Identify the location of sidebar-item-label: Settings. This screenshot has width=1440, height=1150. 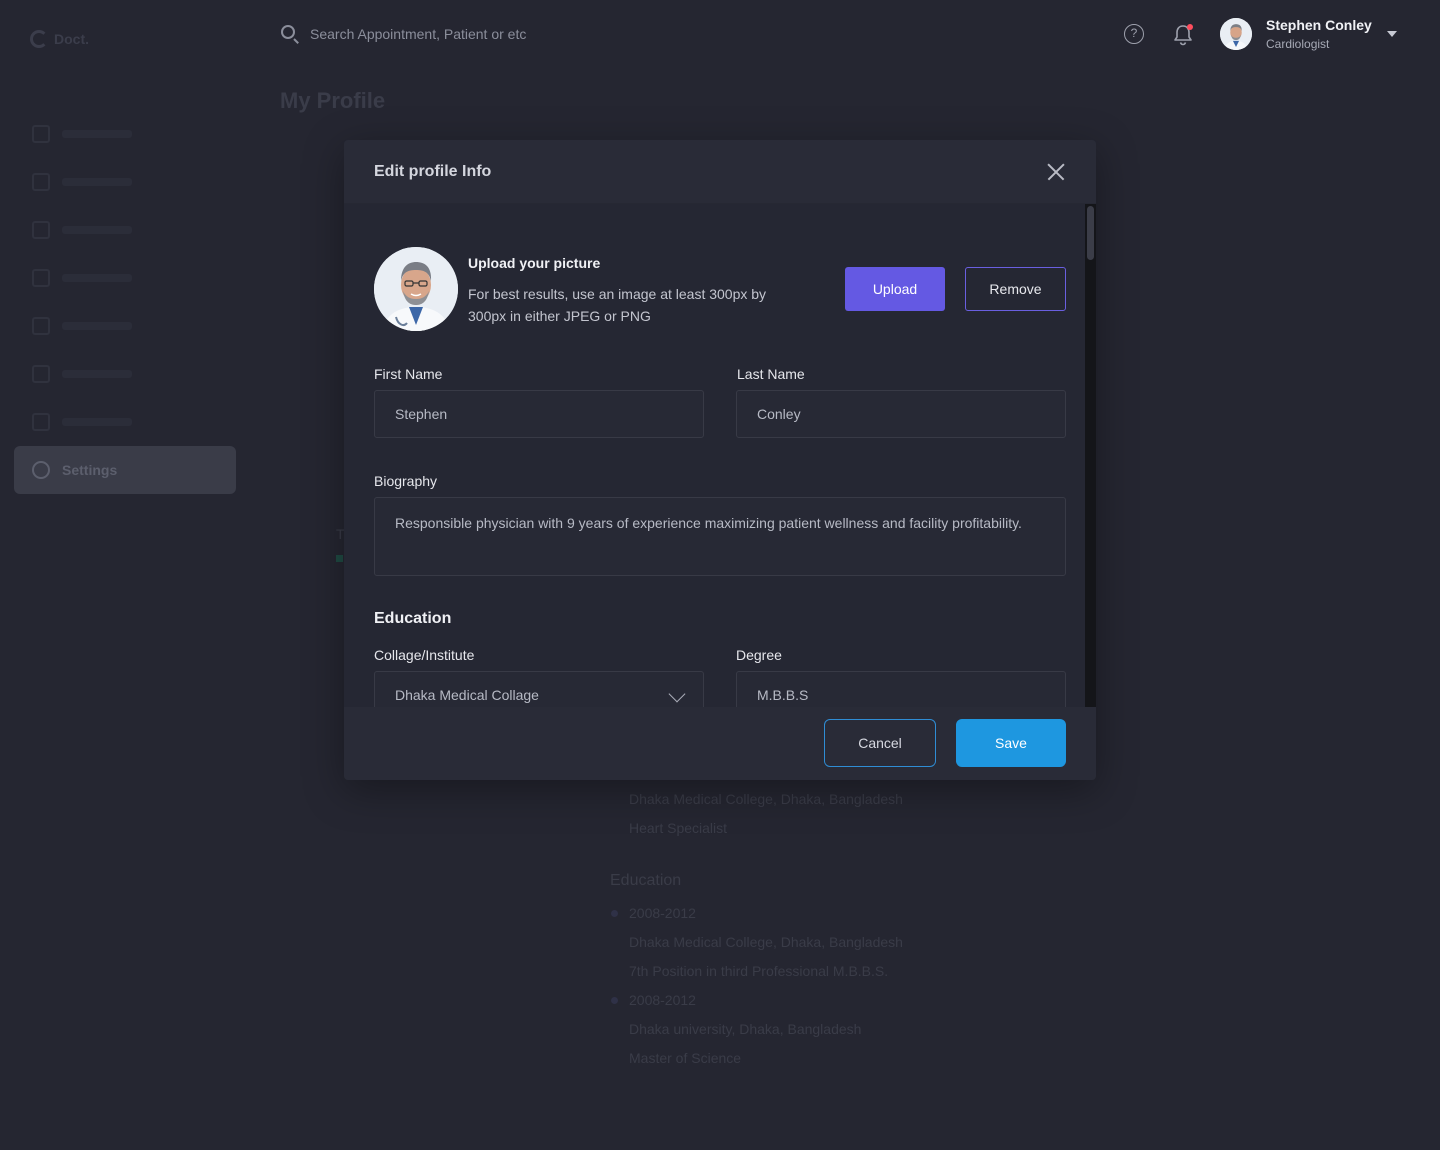
(90, 470).